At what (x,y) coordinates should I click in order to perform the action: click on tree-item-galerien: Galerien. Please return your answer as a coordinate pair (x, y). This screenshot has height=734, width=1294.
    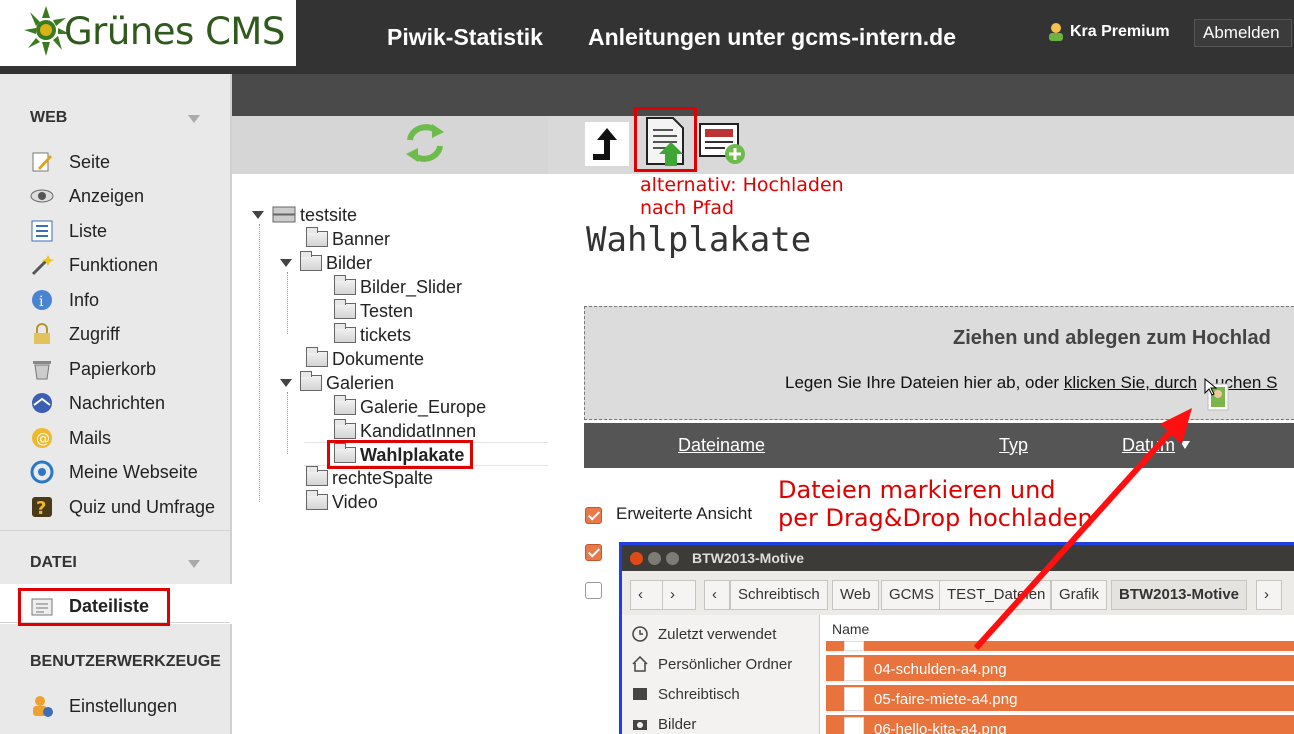
    Looking at the image, I should click on (337, 382).